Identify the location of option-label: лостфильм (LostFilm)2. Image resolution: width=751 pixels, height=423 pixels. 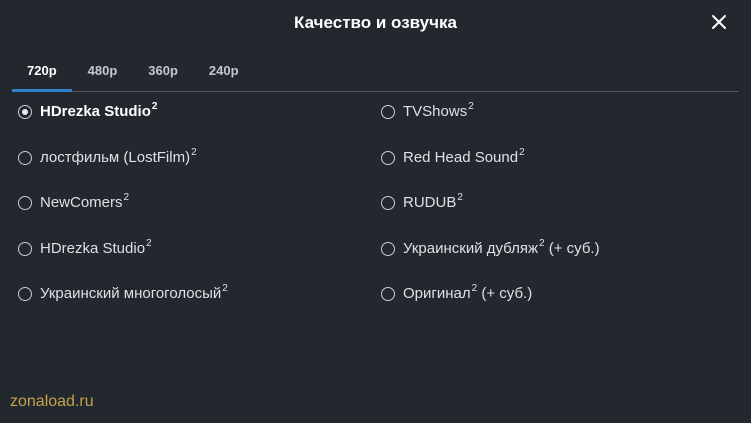
(118, 156).